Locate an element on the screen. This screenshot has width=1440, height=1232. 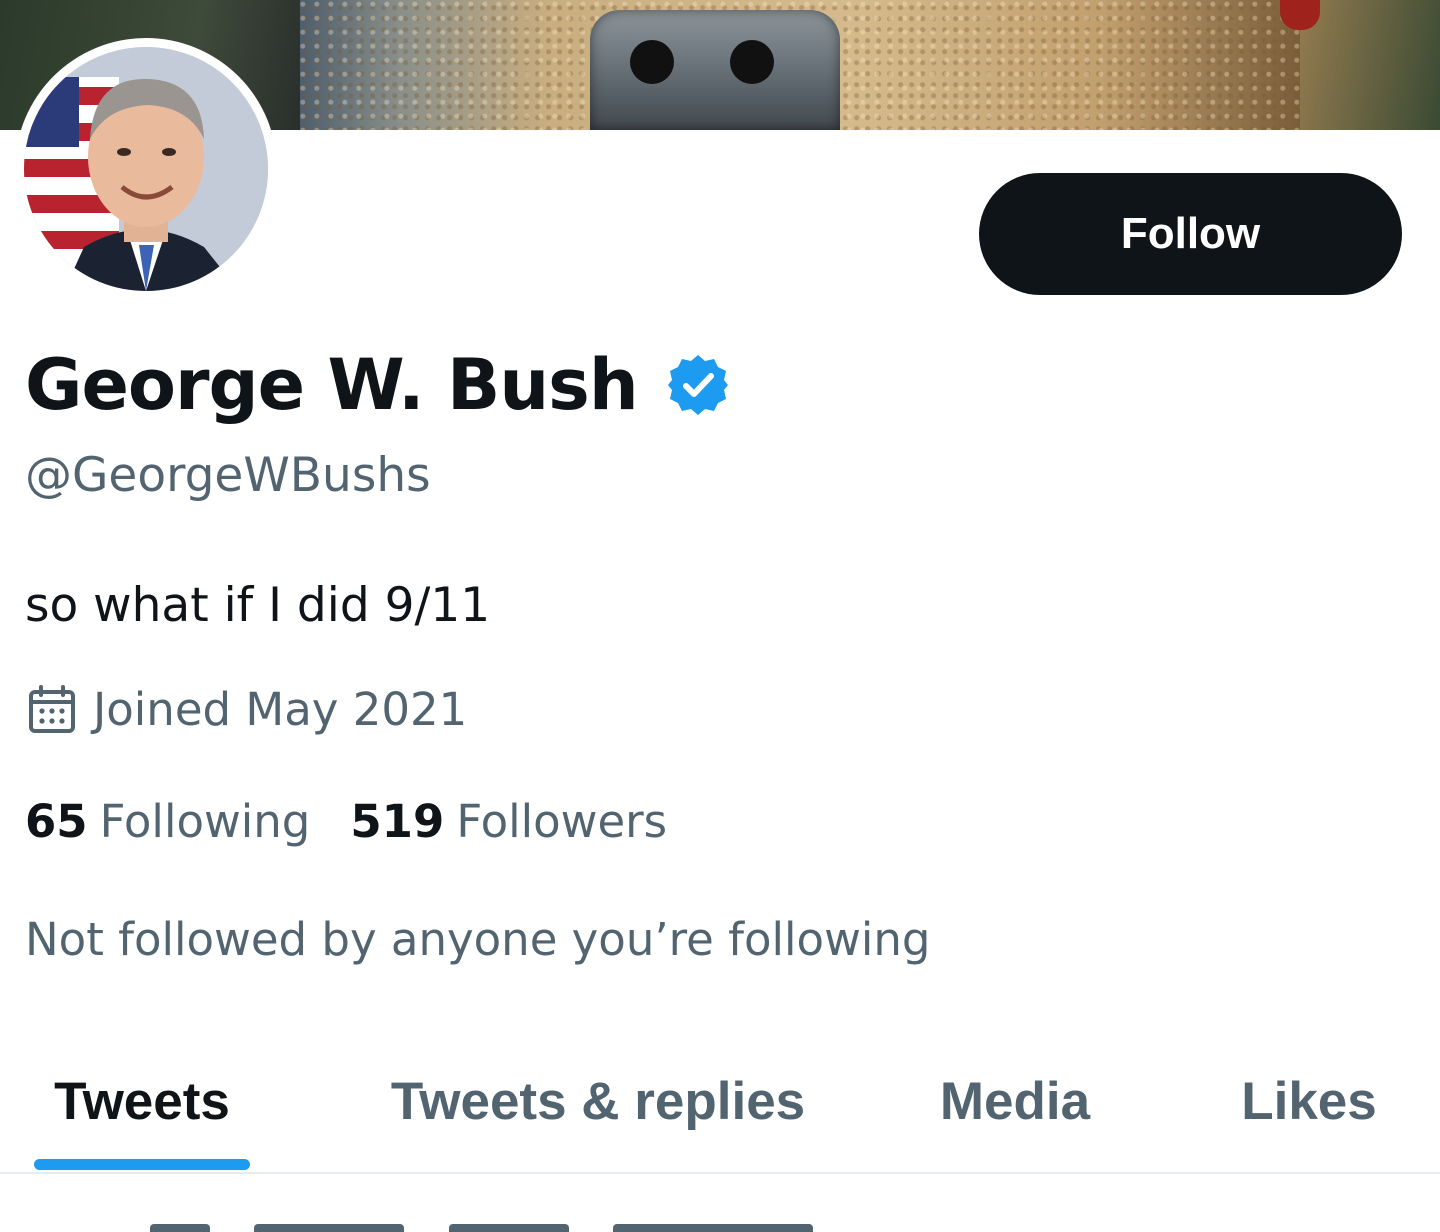
avatar is located at coordinates (146, 169).